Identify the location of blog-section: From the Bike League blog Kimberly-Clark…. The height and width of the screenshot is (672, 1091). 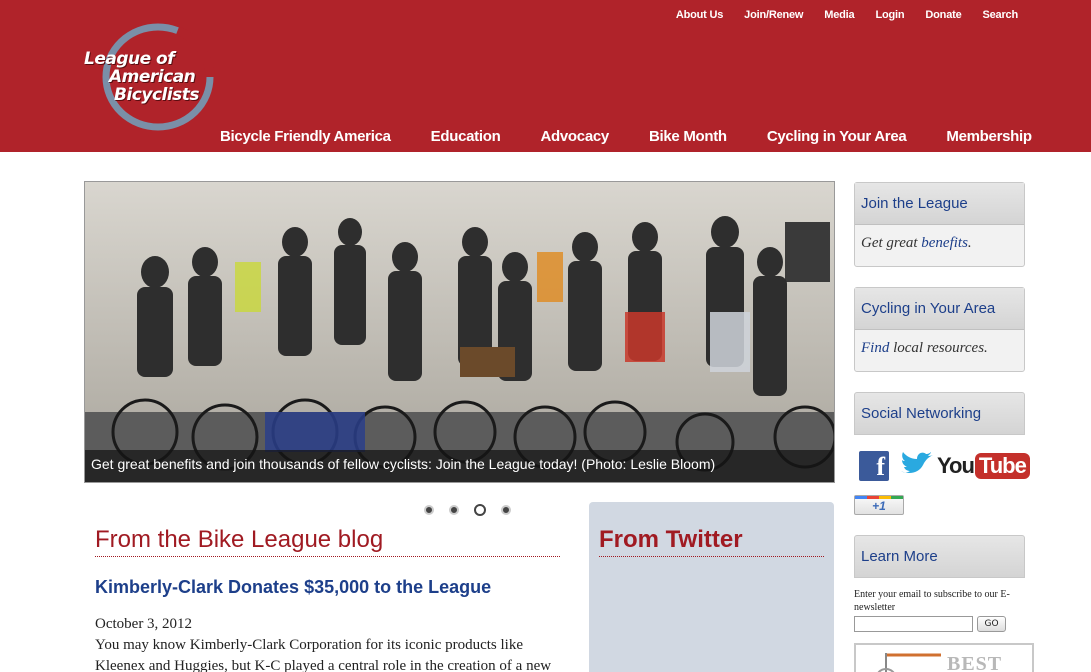
(327, 599).